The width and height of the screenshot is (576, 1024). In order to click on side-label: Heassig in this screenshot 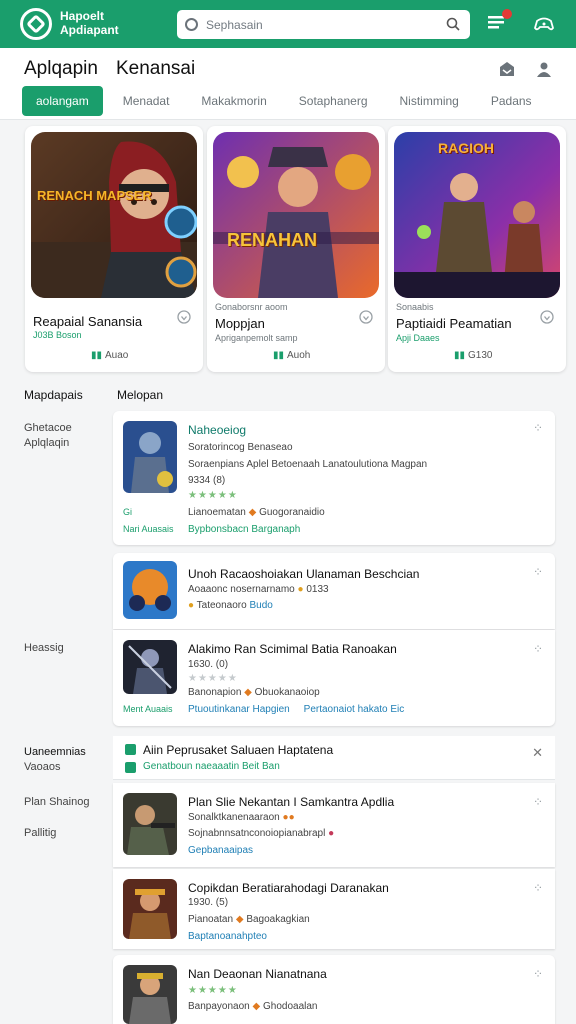, I will do `click(44, 648)`.